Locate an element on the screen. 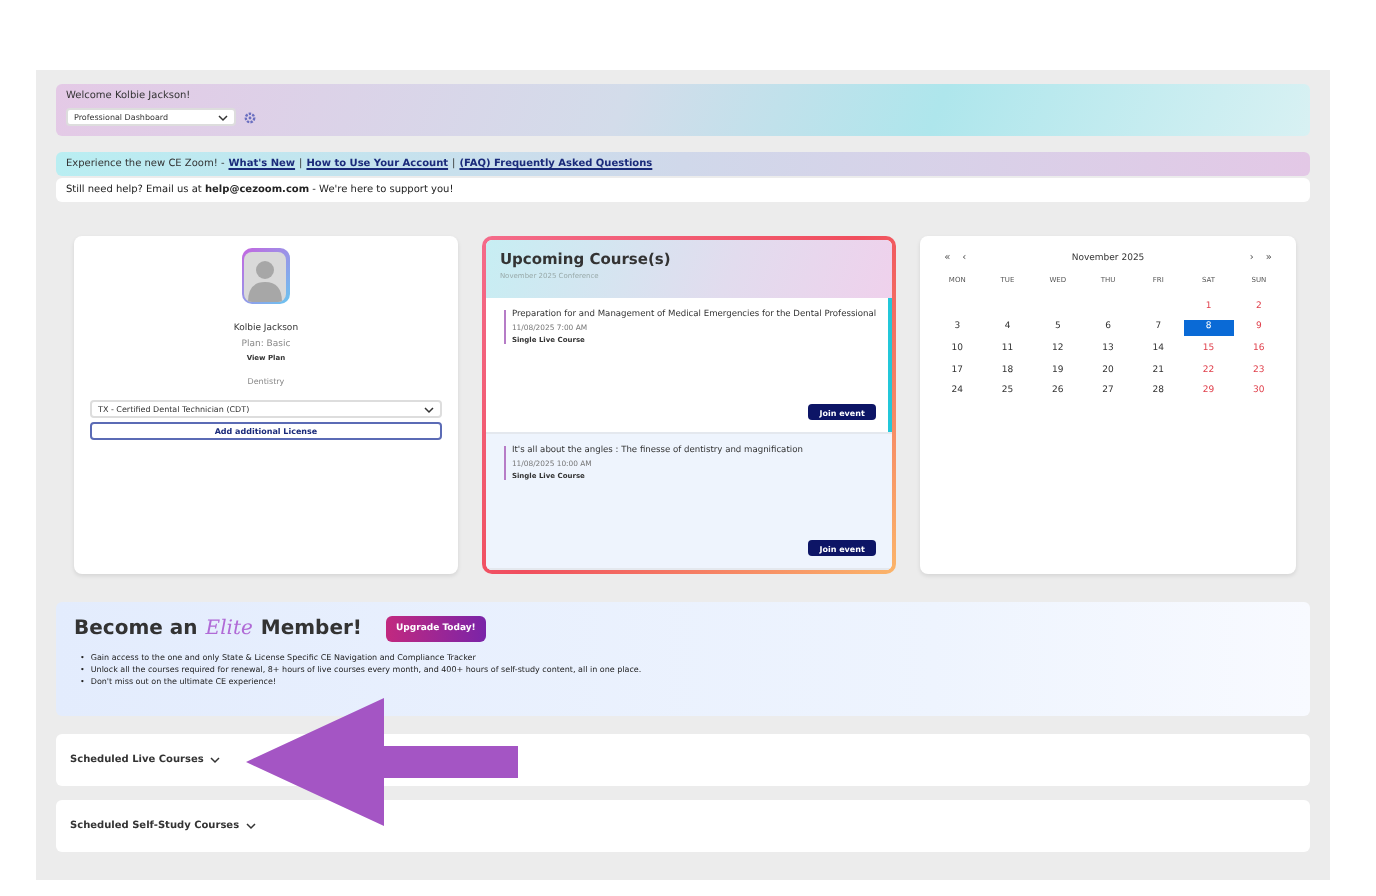  scrollbar is located at coordinates (890, 365).